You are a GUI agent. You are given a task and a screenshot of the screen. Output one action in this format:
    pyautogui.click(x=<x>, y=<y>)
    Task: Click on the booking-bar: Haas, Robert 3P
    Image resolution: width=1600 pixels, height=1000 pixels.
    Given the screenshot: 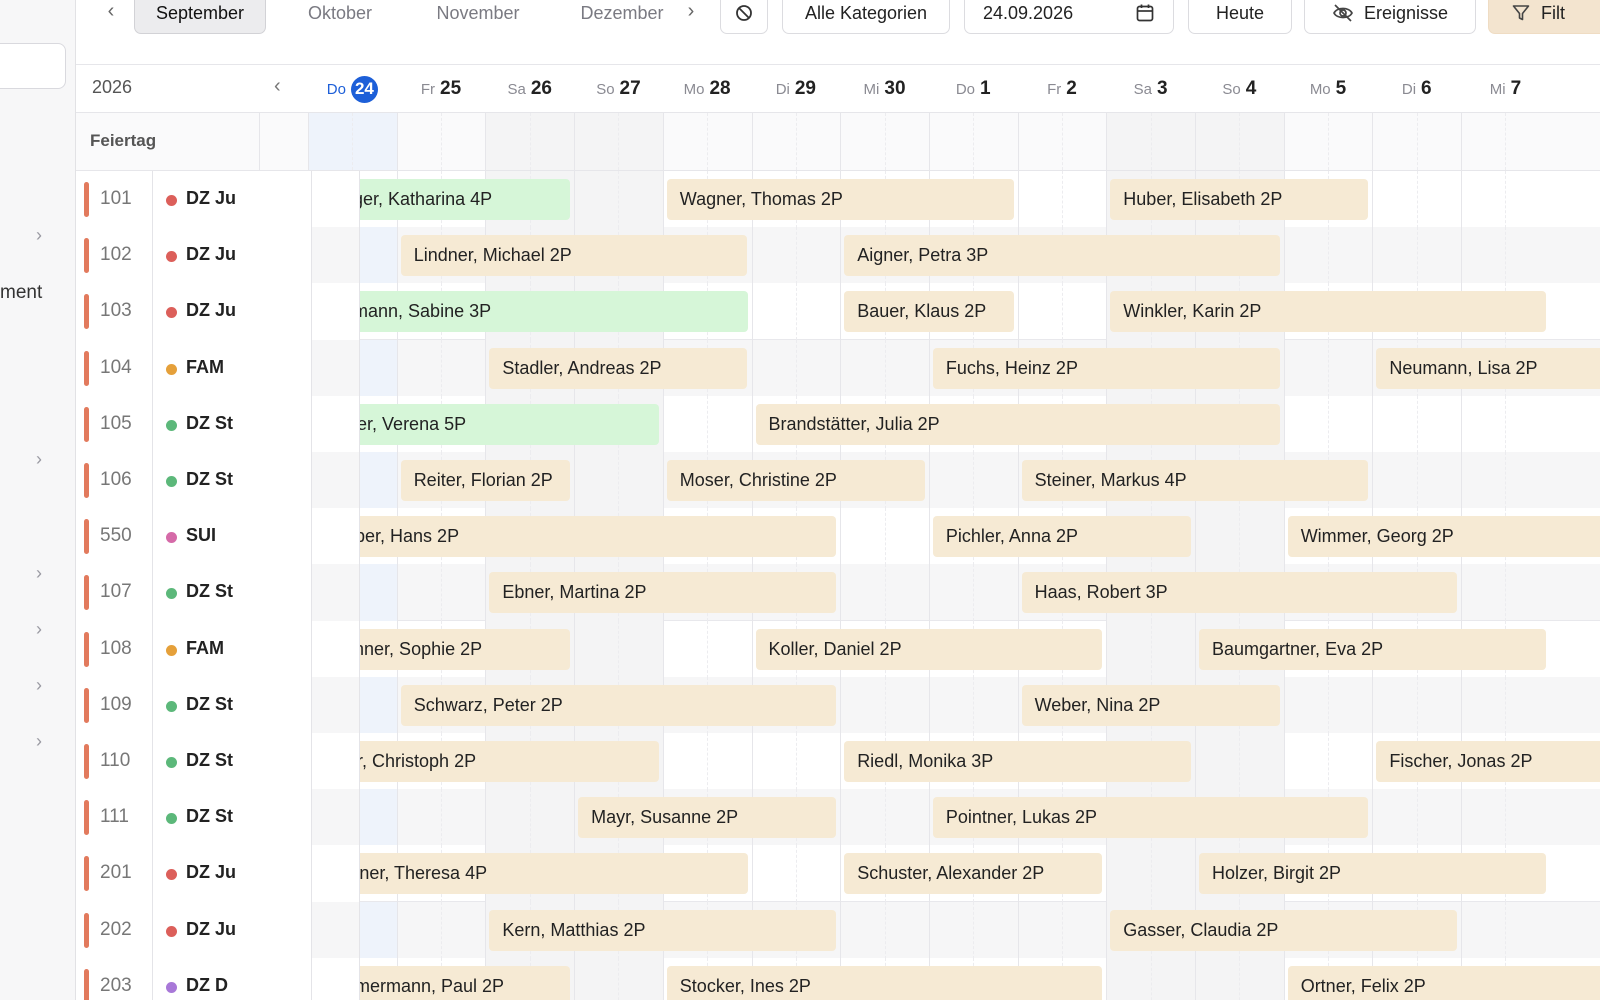 What is the action you would take?
    pyautogui.click(x=1239, y=593)
    